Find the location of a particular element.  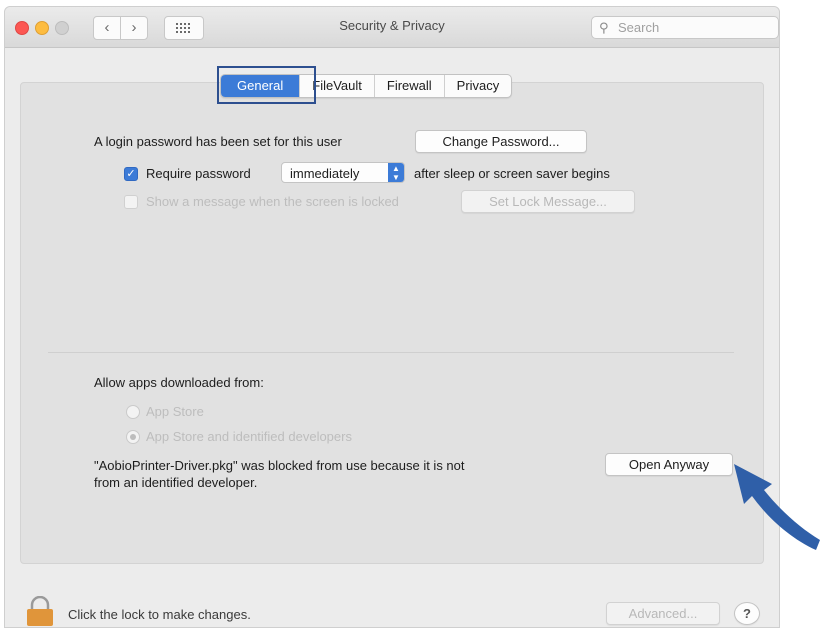

tab-firewall: Firewall is located at coordinates (410, 86).